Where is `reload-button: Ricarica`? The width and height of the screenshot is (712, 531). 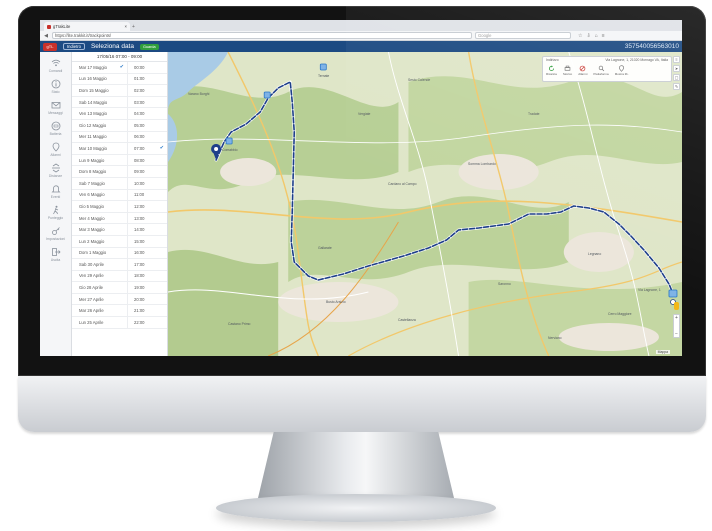 reload-button: Ricarica is located at coordinates (551, 70).